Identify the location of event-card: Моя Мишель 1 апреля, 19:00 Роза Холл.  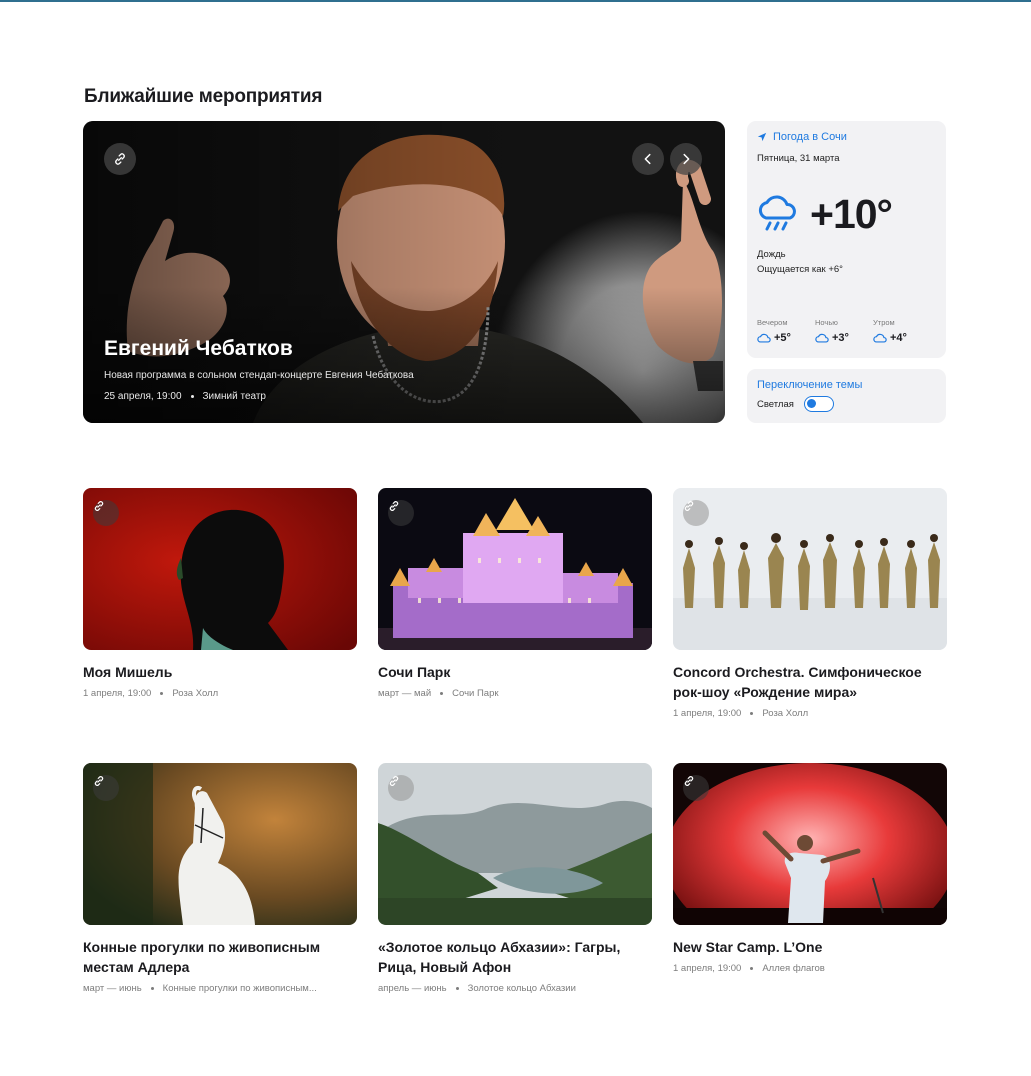
(220, 593).